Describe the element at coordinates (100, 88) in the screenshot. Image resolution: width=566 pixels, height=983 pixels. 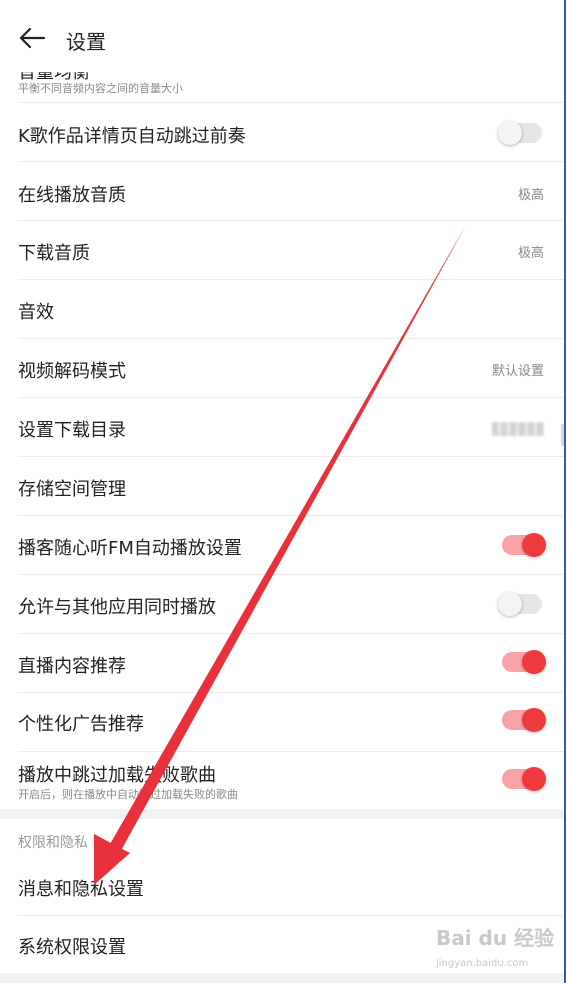
I see `setting-subtitle: 平衡不同音频内容之间的音量大小` at that location.